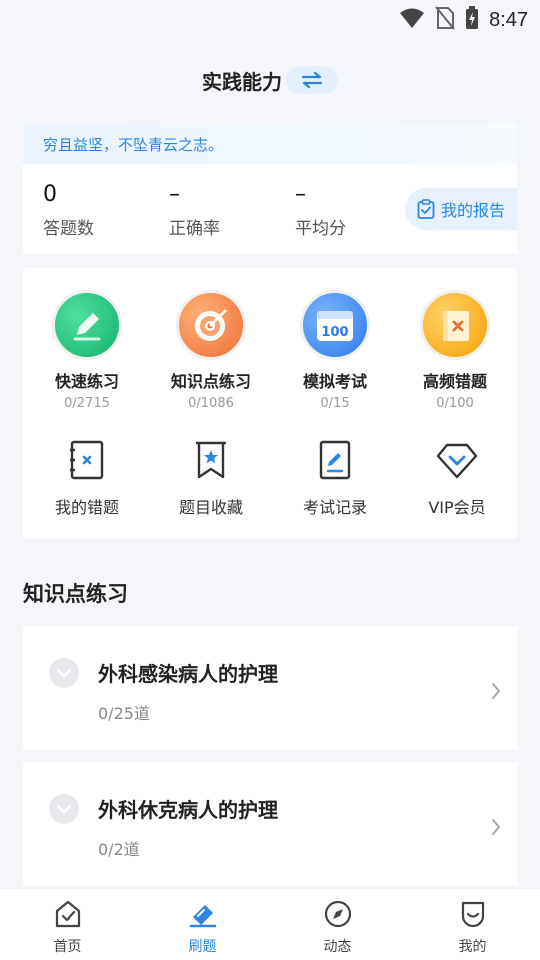 The height and width of the screenshot is (960, 540). Describe the element at coordinates (68, 210) in the screenshot. I see `stat-answered: 0 答题数` at that location.